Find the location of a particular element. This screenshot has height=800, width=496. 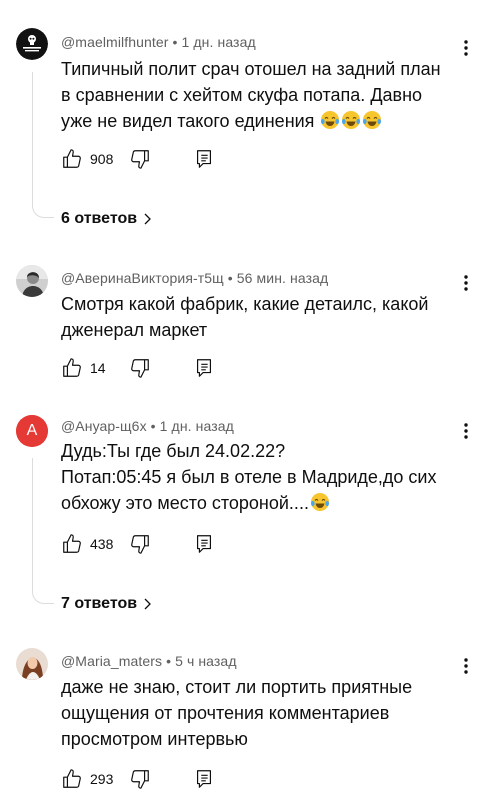

comment-actions: 908 is located at coordinates (146, 160).